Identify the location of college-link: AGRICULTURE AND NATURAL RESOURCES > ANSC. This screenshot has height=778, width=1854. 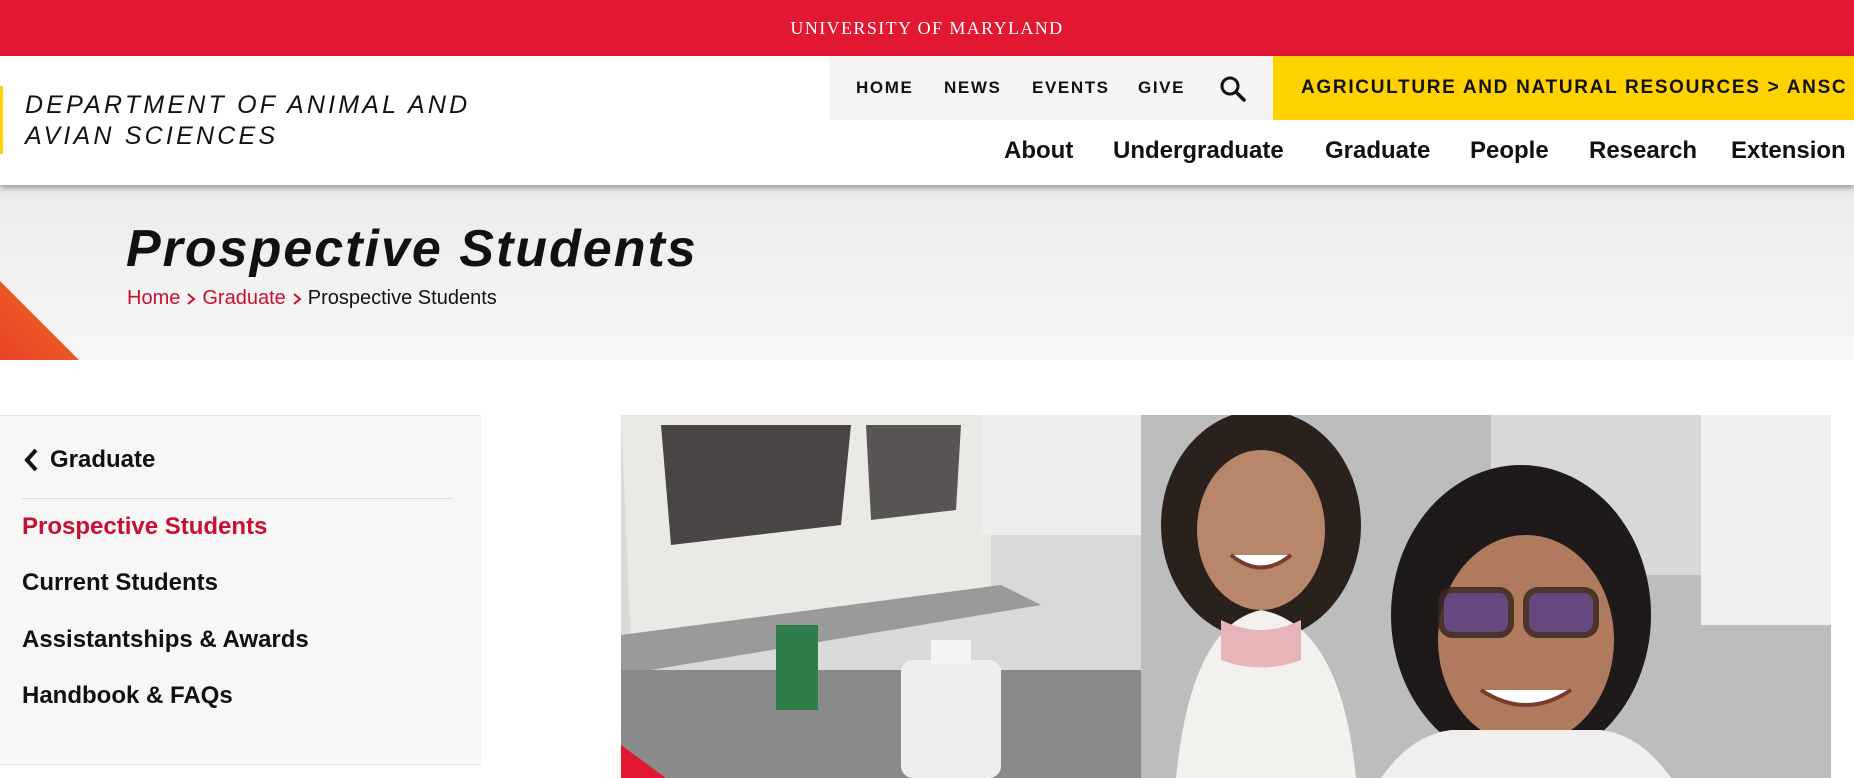
(1563, 88).